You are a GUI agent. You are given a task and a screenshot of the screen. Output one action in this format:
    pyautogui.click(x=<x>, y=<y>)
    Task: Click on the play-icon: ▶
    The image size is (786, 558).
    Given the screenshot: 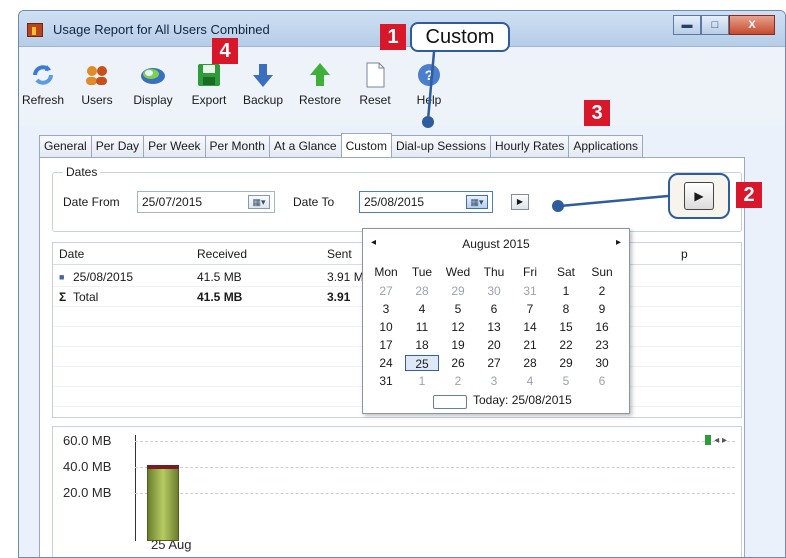 What is the action you would take?
    pyautogui.click(x=699, y=196)
    